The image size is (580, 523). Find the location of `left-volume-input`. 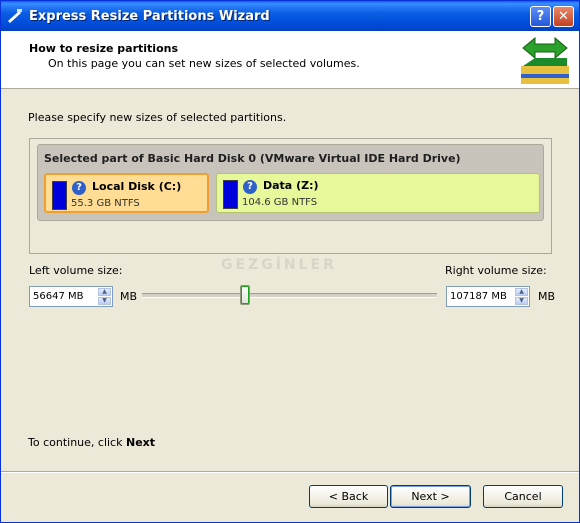

left-volume-input is located at coordinates (63, 296).